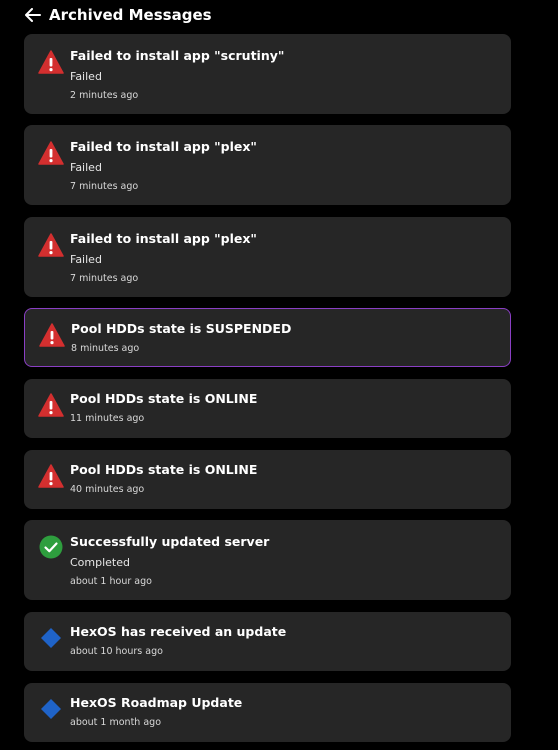 This screenshot has height=750, width=558. Describe the element at coordinates (107, 418) in the screenshot. I see `notification-time: 11 minutes ago` at that location.